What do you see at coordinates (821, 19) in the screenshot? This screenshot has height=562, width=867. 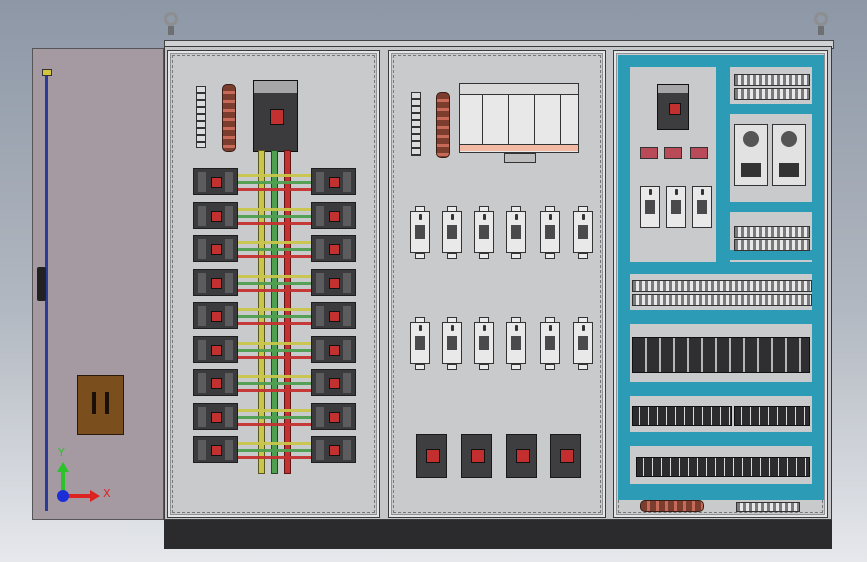 I see `eyebolt-right-icon` at bounding box center [821, 19].